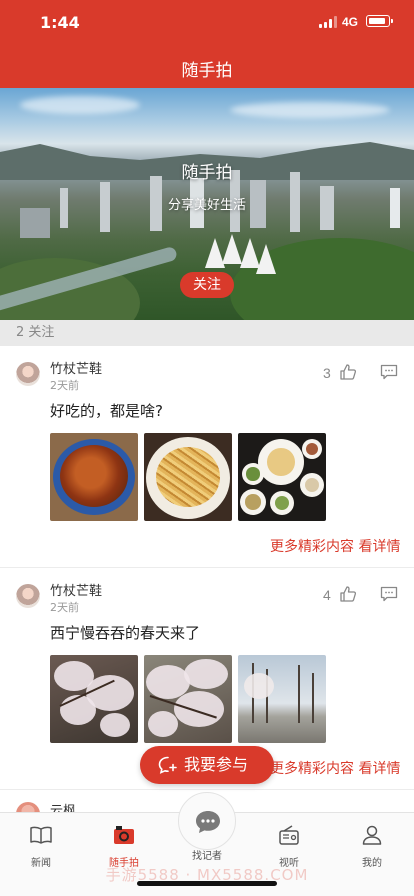 This screenshot has height=896, width=414. Describe the element at coordinates (41, 835) in the screenshot. I see `book-icon` at that location.